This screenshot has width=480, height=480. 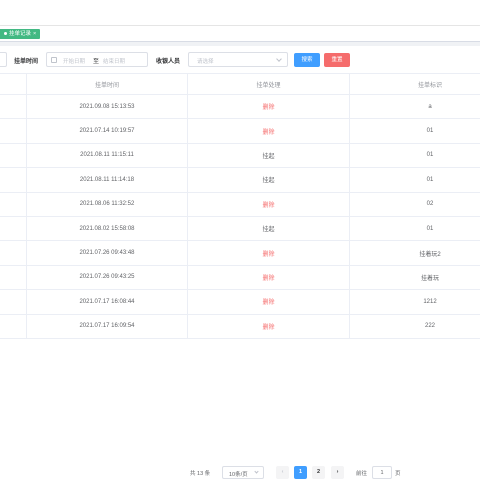 What do you see at coordinates (430, 254) in the screenshot?
I see `row-flag: 挂着玩2` at bounding box center [430, 254].